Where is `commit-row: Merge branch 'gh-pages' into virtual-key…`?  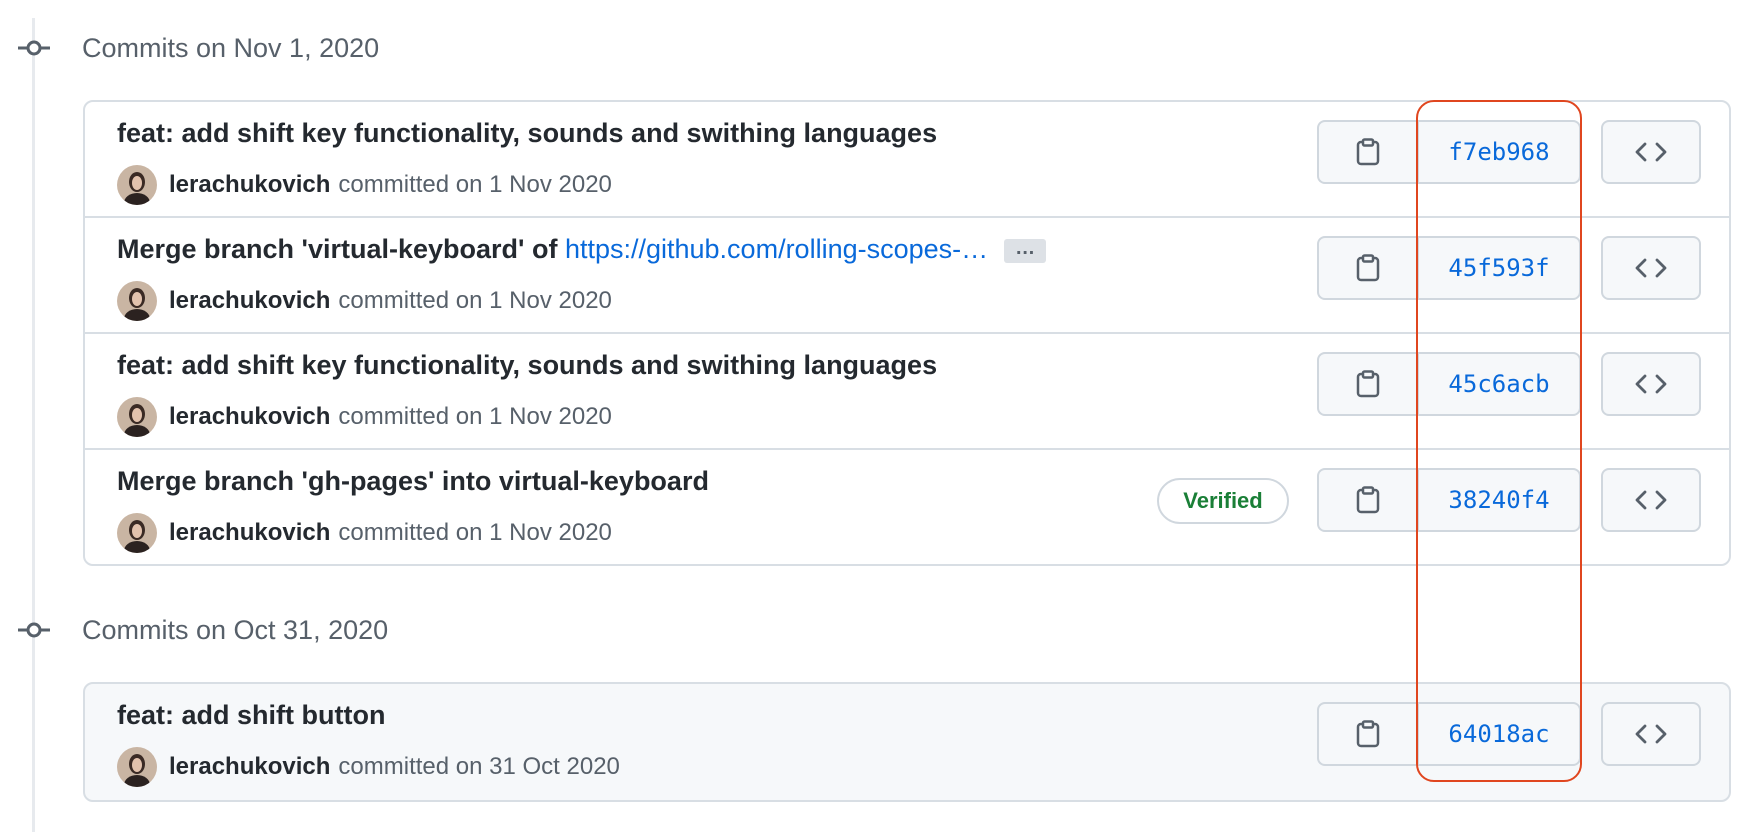 commit-row: Merge branch 'gh-pages' into virtual-key… is located at coordinates (907, 507).